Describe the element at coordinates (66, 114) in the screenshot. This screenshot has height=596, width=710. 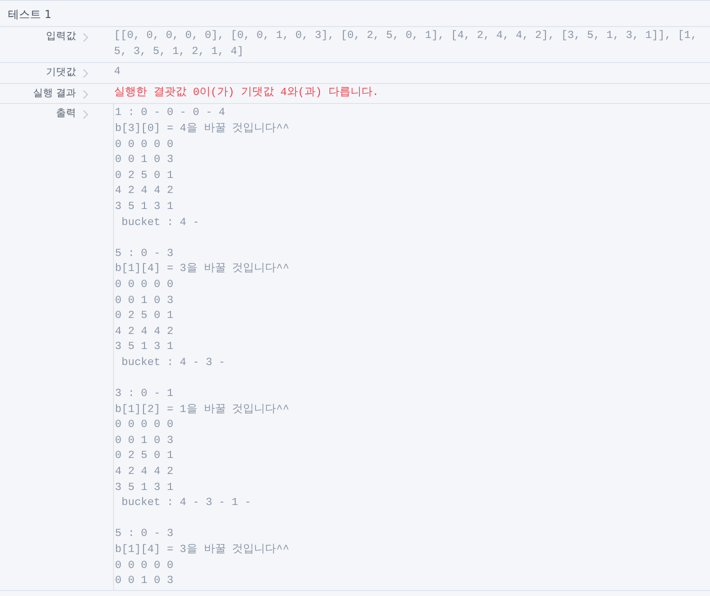
I see `row-label: 출력` at that location.